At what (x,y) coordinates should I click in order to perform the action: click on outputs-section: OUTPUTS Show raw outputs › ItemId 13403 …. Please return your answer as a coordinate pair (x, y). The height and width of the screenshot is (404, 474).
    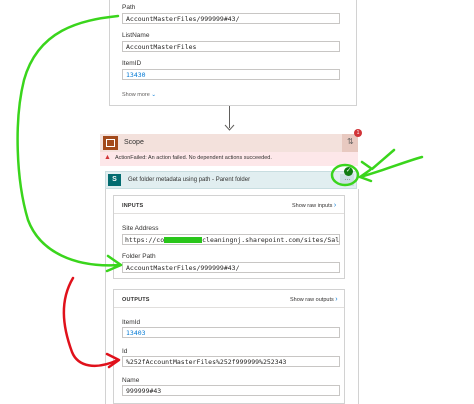
    Looking at the image, I should click on (229, 346).